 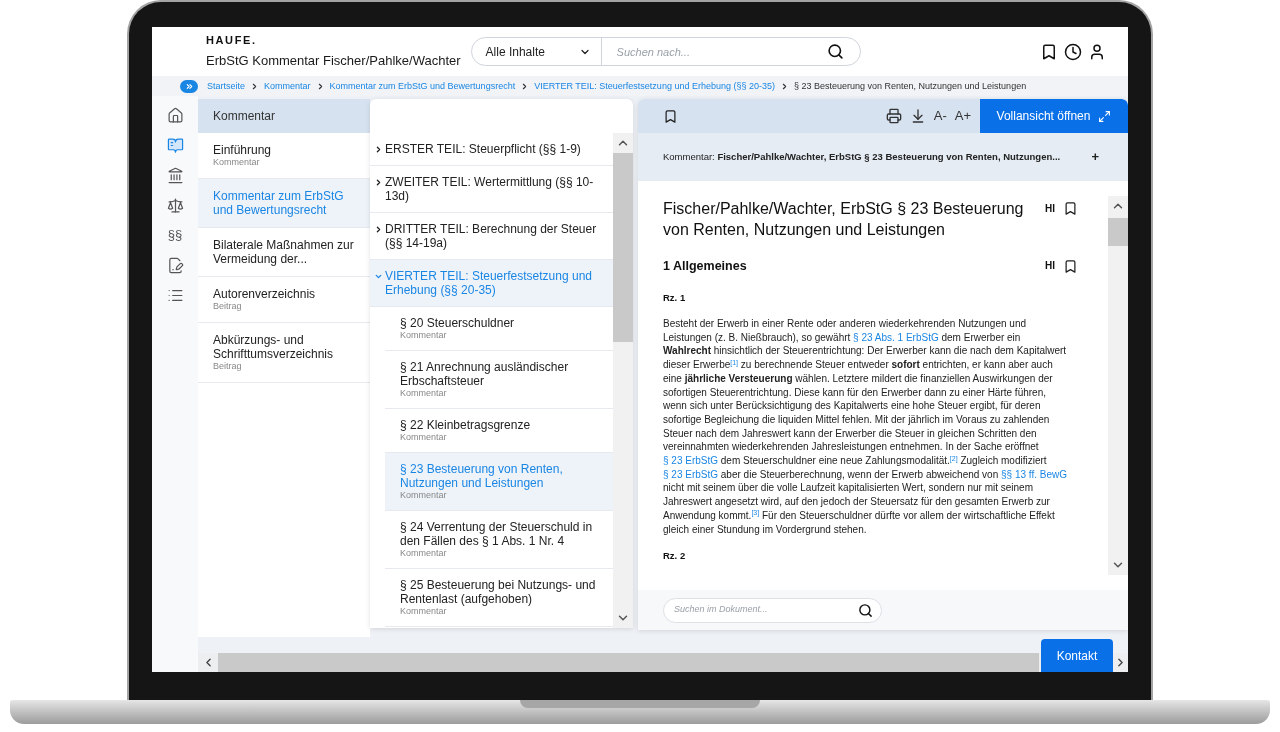 What do you see at coordinates (893, 116) in the screenshot?
I see `print-icon` at bounding box center [893, 116].